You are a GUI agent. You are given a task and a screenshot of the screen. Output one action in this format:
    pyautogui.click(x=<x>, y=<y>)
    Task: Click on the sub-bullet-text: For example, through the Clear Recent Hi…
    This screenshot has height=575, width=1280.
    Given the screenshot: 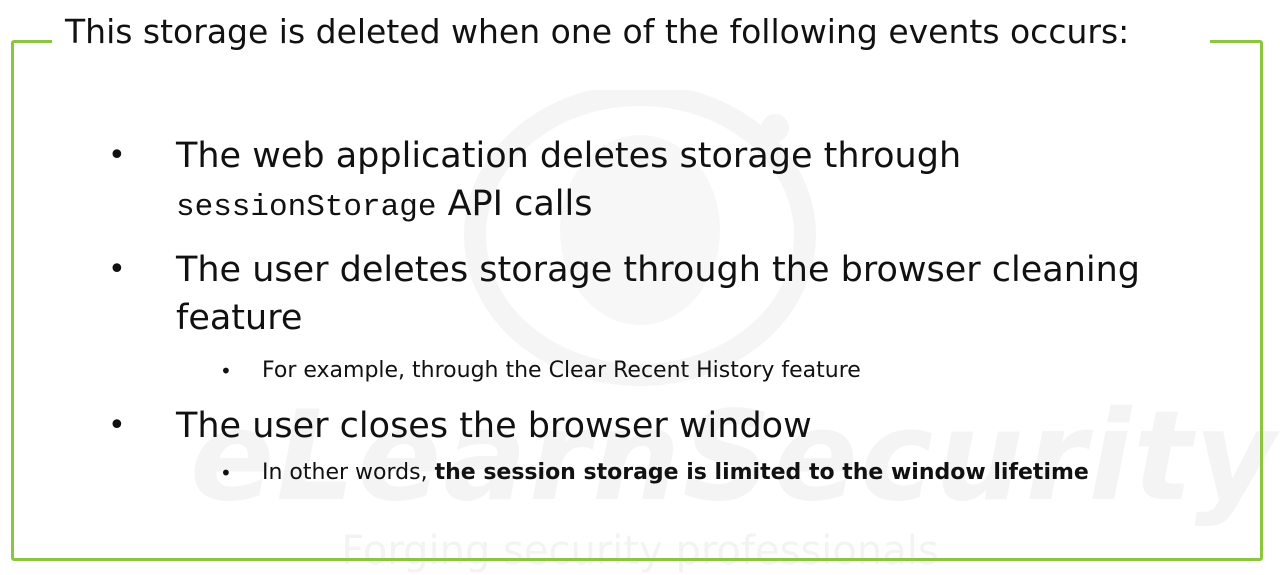 What is the action you would take?
    pyautogui.click(x=561, y=370)
    